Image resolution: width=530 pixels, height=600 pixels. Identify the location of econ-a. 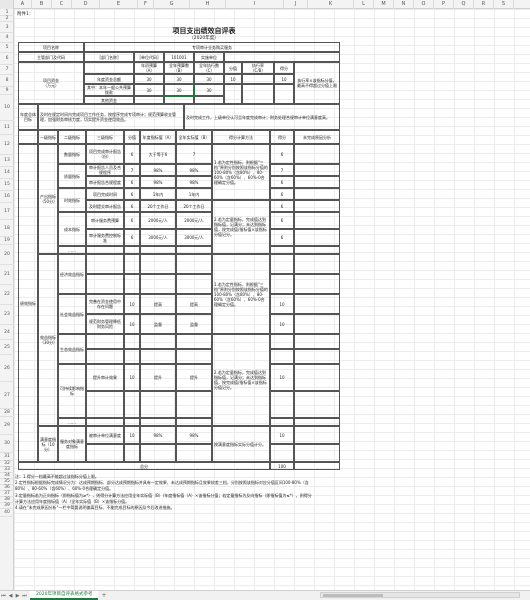
(105, 264).